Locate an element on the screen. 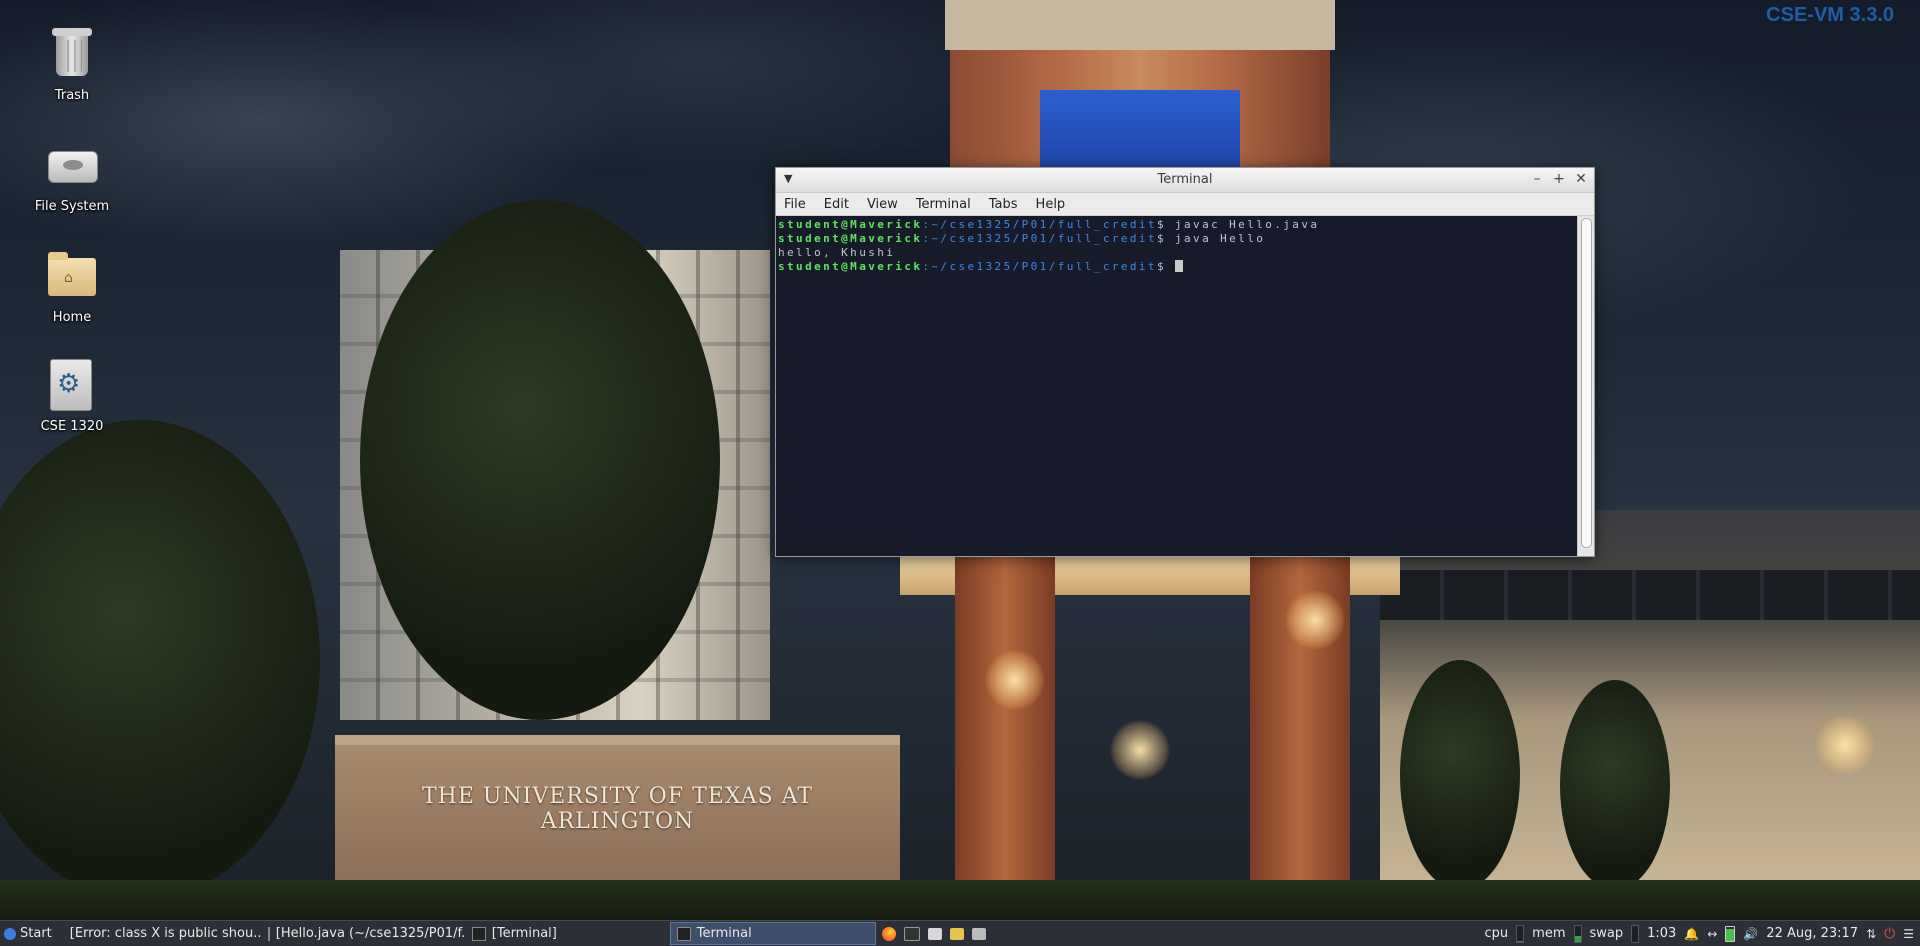  quick-launch is located at coordinates (934, 933).